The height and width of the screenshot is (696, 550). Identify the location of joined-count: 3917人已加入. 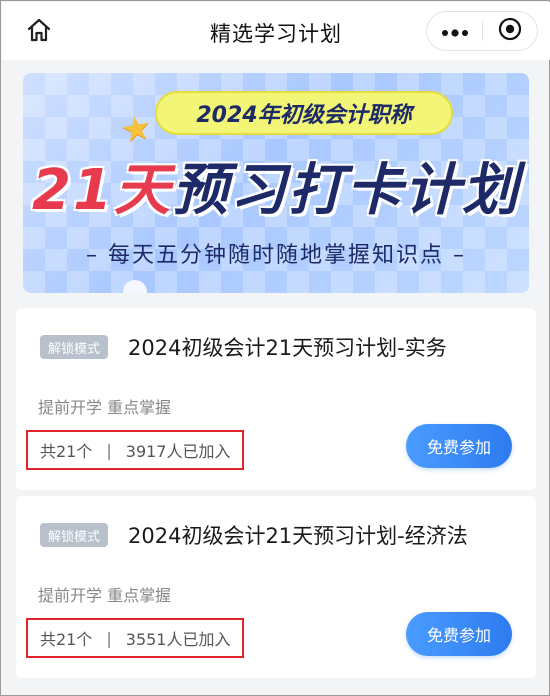
(178, 451).